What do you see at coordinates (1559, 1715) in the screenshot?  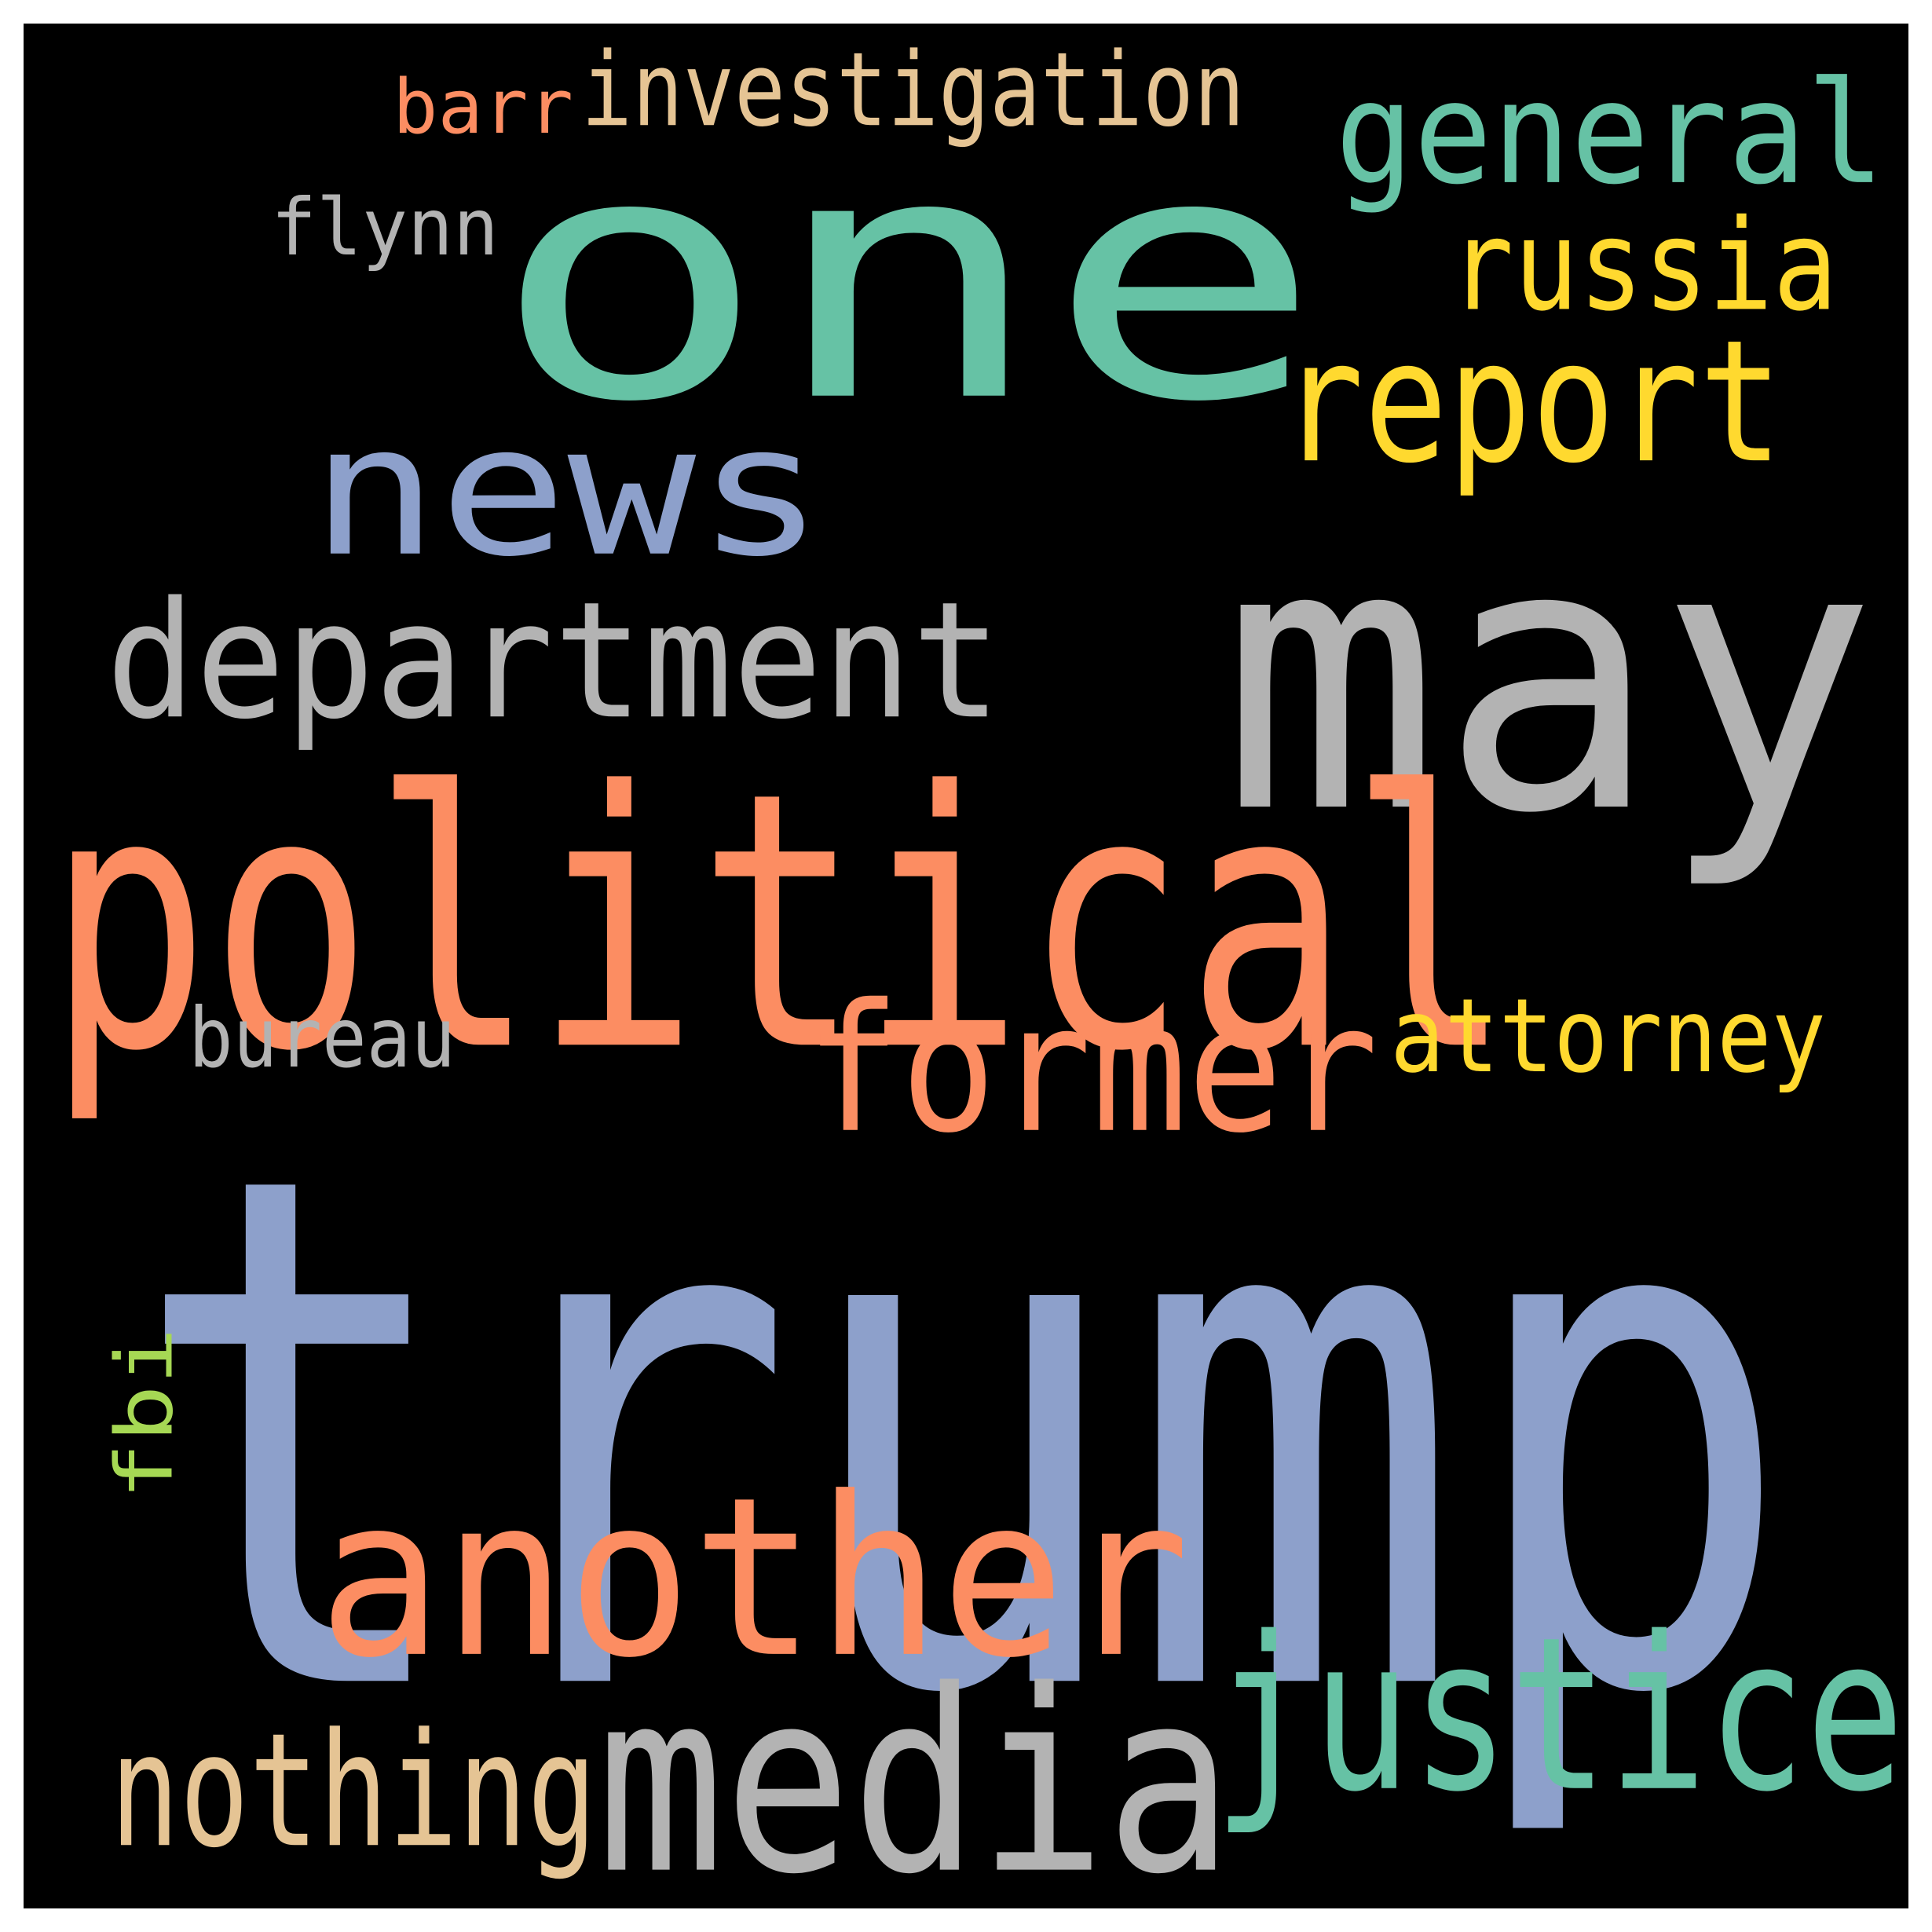 I see `word-justice: justice` at bounding box center [1559, 1715].